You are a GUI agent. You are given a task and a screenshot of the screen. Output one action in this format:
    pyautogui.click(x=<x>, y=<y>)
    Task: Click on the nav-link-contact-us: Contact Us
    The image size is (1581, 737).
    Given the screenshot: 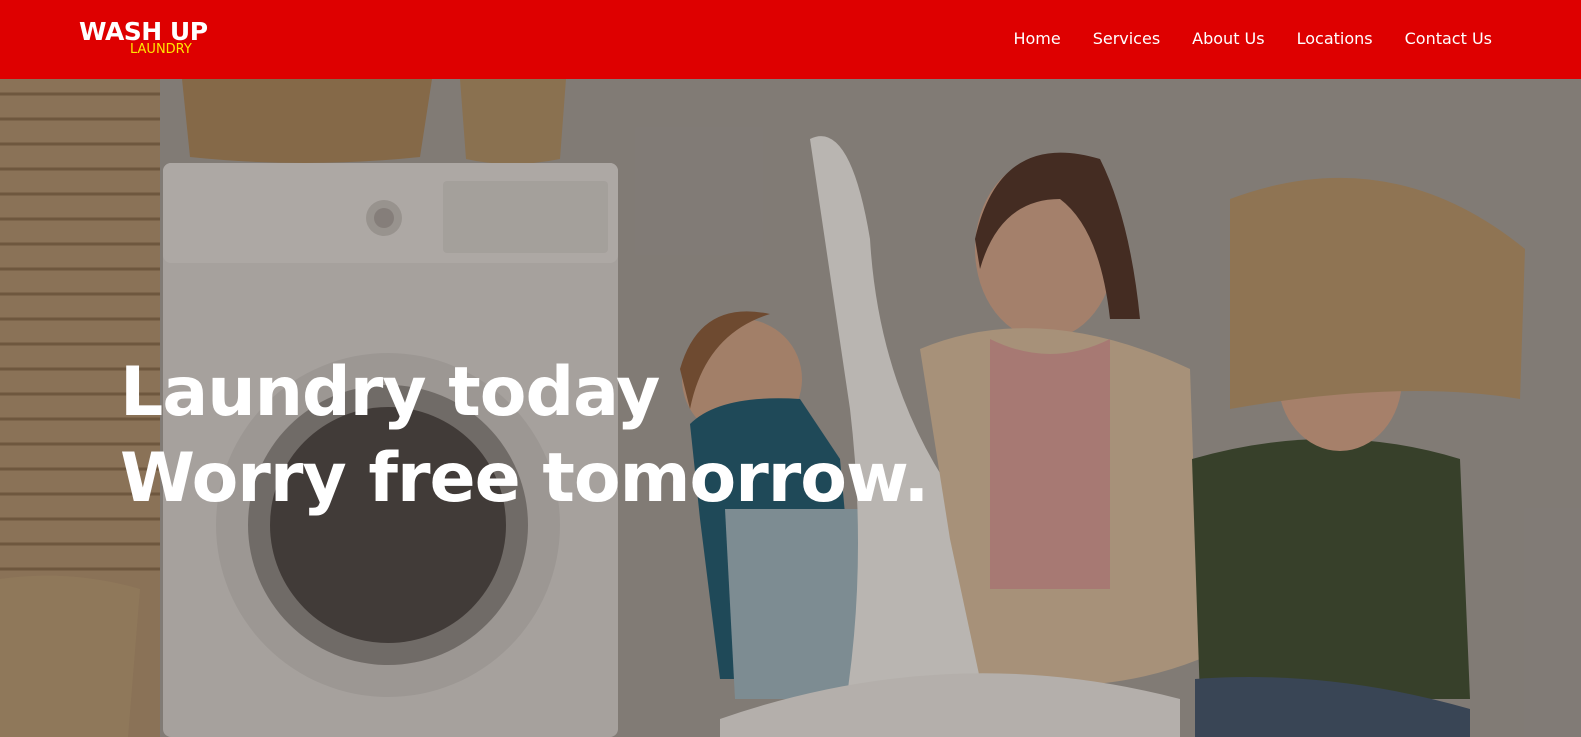 What is the action you would take?
    pyautogui.click(x=1448, y=39)
    